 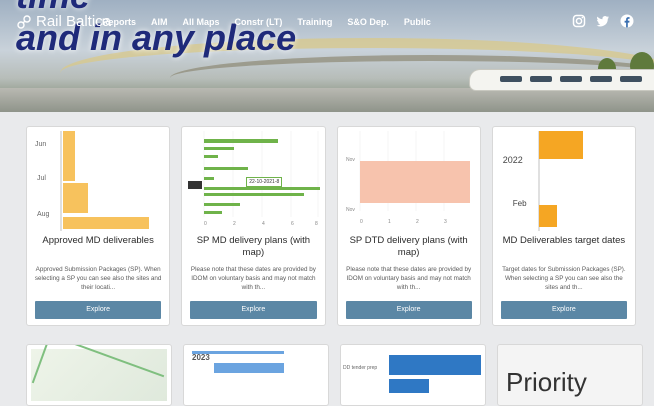 What do you see at coordinates (41, 178) in the screenshot?
I see `axis-tick-label: Jul` at bounding box center [41, 178].